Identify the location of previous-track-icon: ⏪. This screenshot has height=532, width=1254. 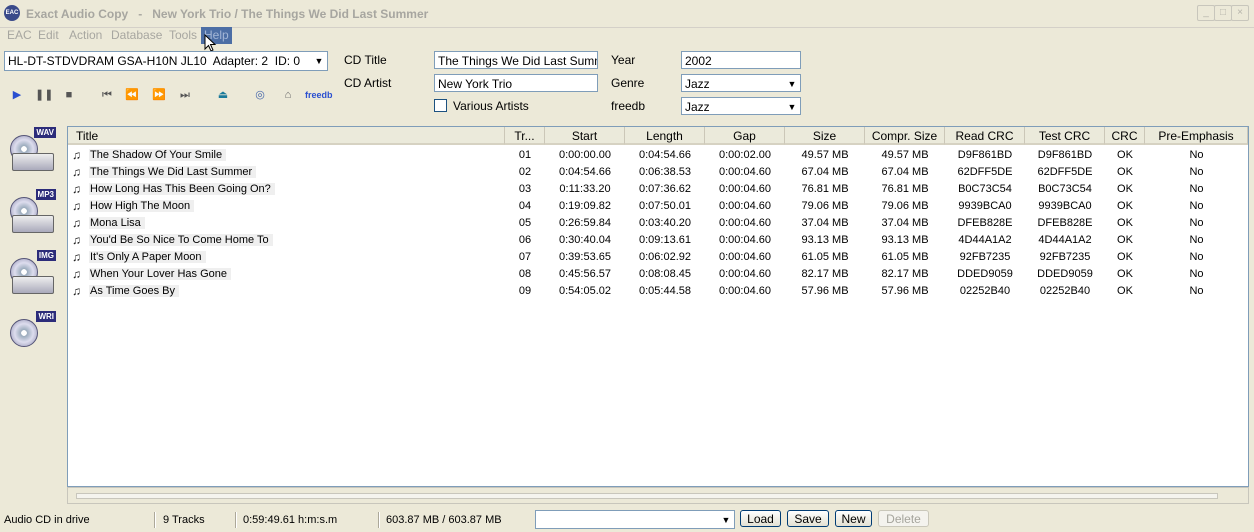
(132, 95).